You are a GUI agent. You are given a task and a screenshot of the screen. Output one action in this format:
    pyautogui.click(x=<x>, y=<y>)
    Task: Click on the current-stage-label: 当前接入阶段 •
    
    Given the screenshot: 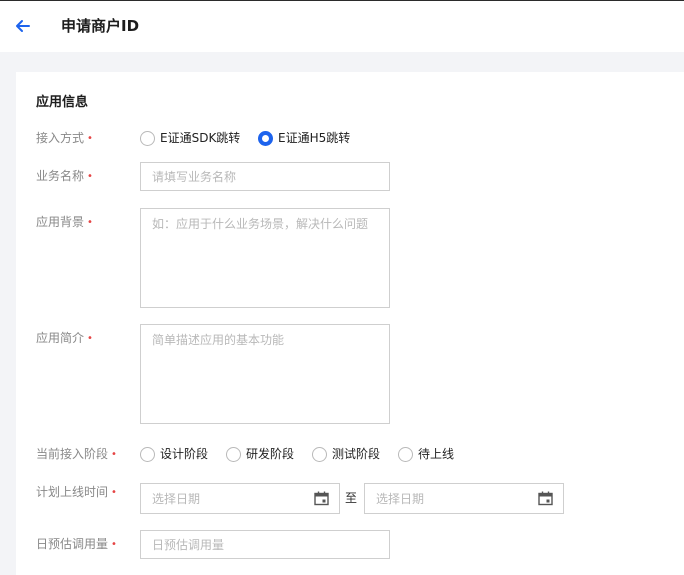 What is the action you would take?
    pyautogui.click(x=76, y=454)
    